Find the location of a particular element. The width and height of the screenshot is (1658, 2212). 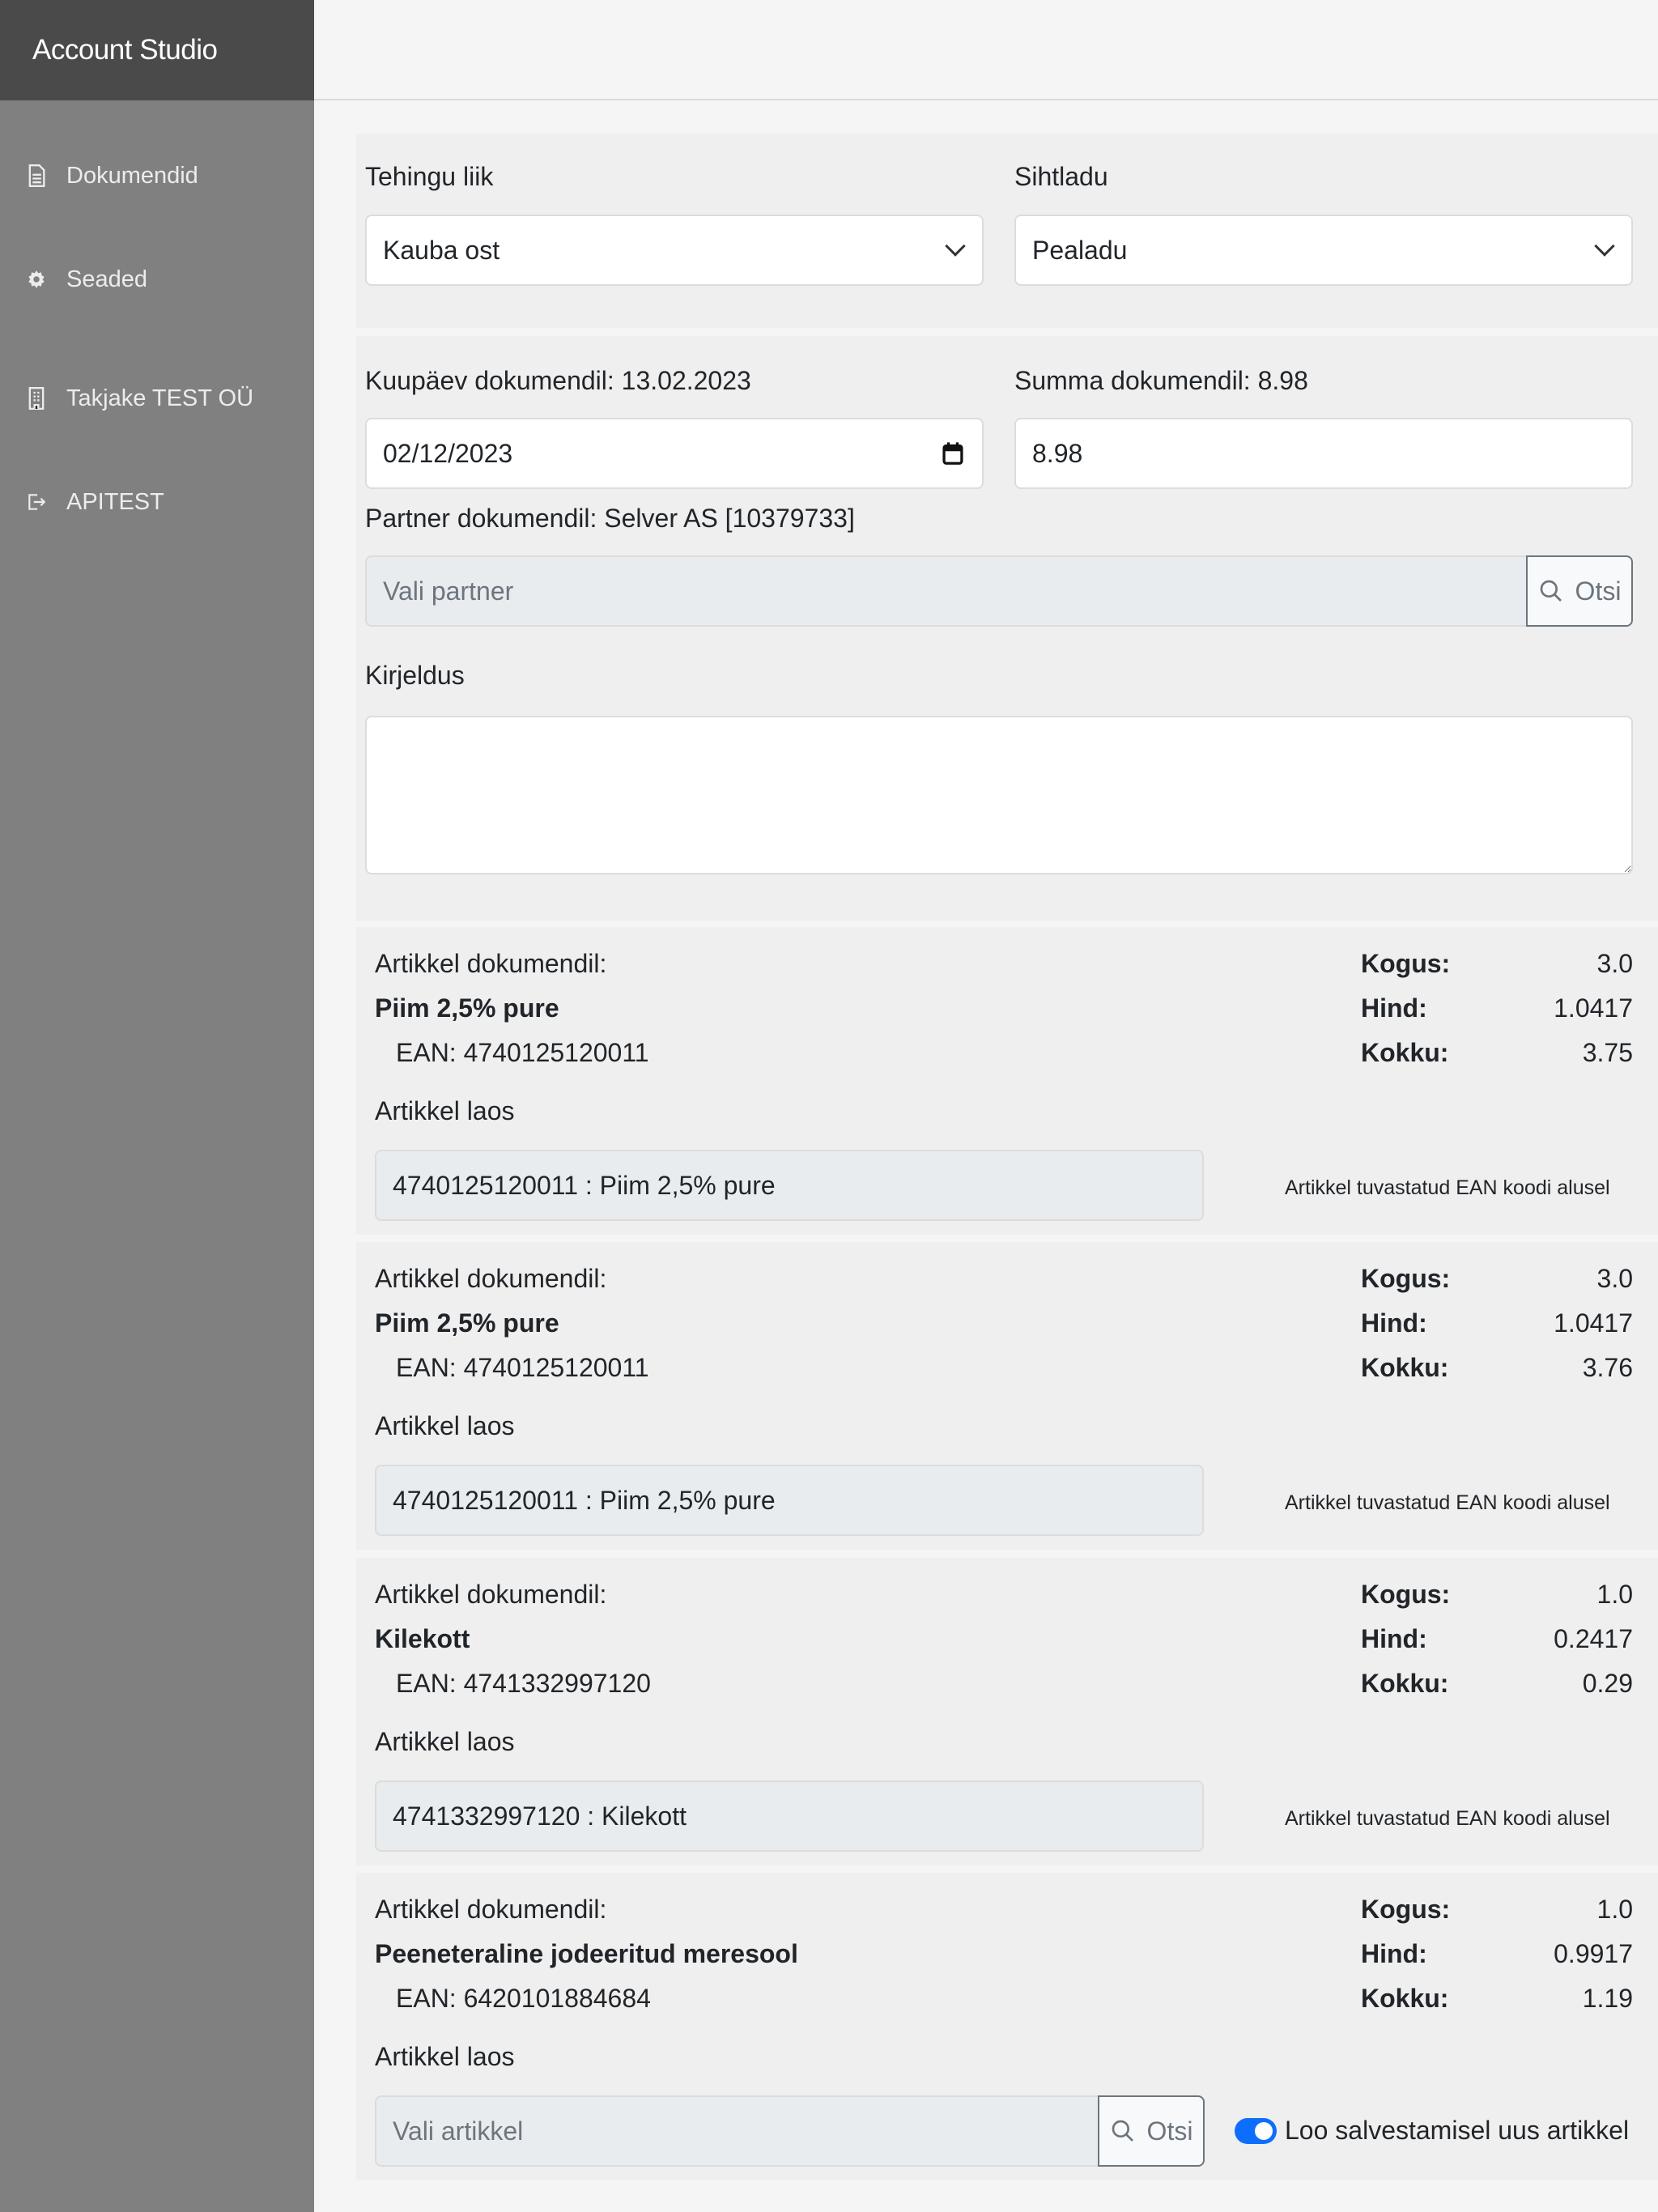

sidebar-item-label: Dokumendid is located at coordinates (132, 176).